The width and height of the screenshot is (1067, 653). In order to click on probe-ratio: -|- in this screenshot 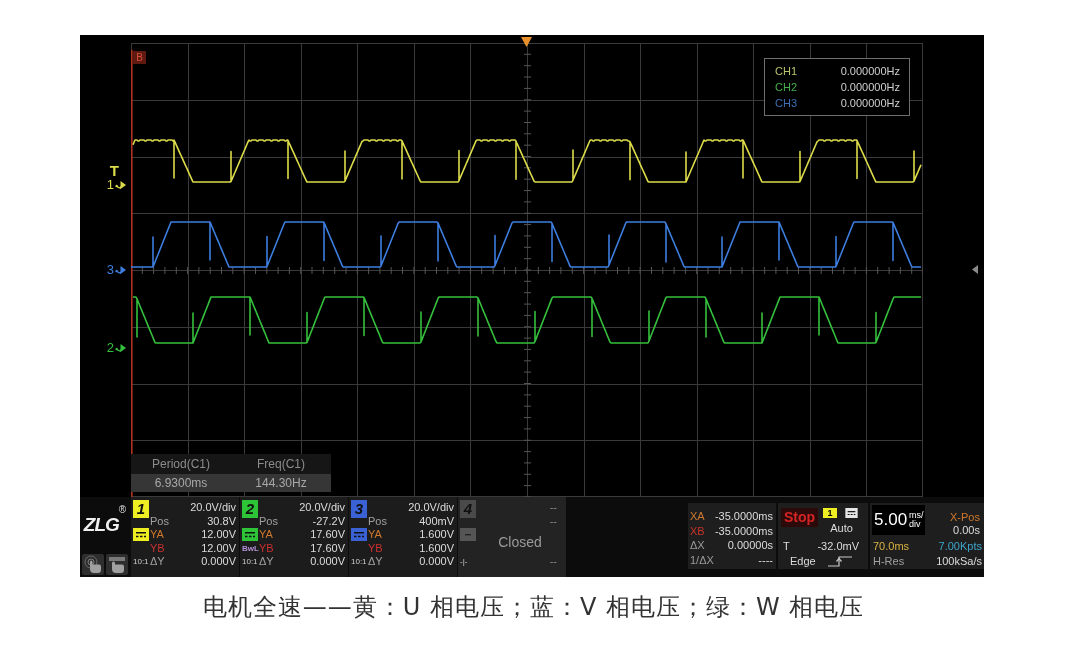, I will do `click(464, 562)`.